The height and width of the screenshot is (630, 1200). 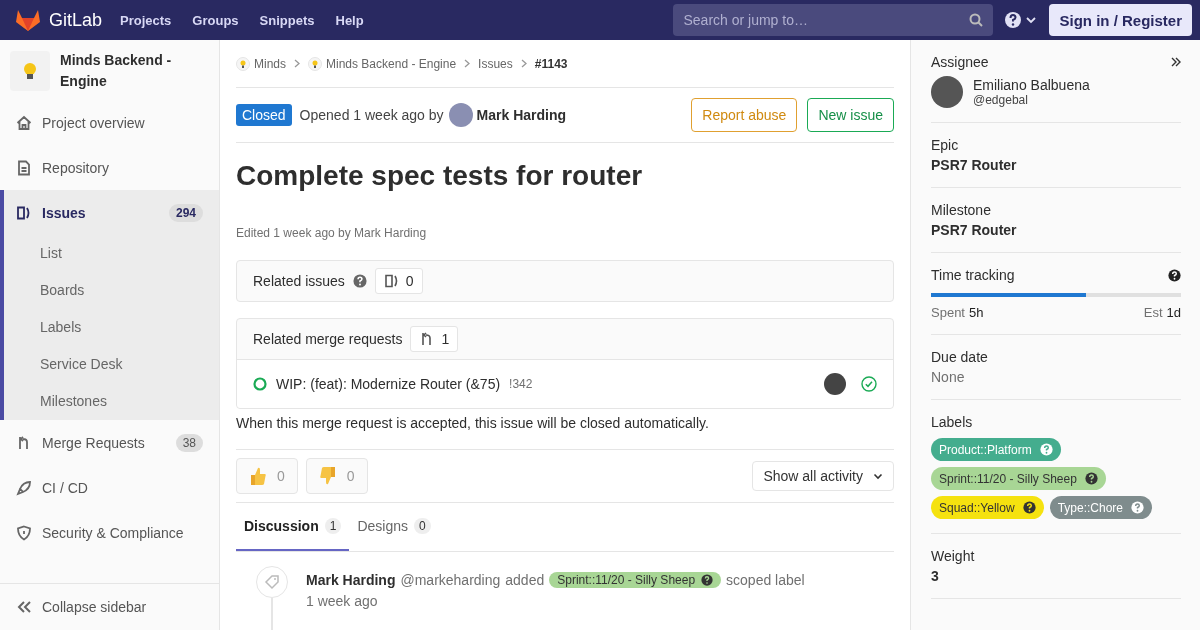 What do you see at coordinates (1153, 312) in the screenshot?
I see `estimate-label: Est` at bounding box center [1153, 312].